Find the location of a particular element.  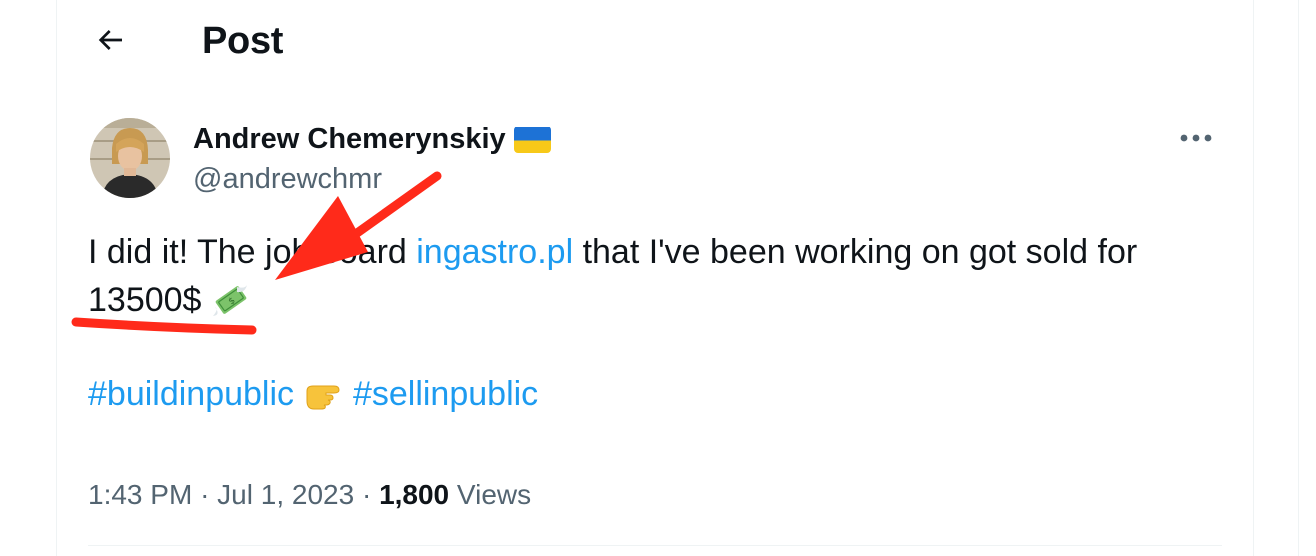

column-edge-divider is located at coordinates (1298, 278).